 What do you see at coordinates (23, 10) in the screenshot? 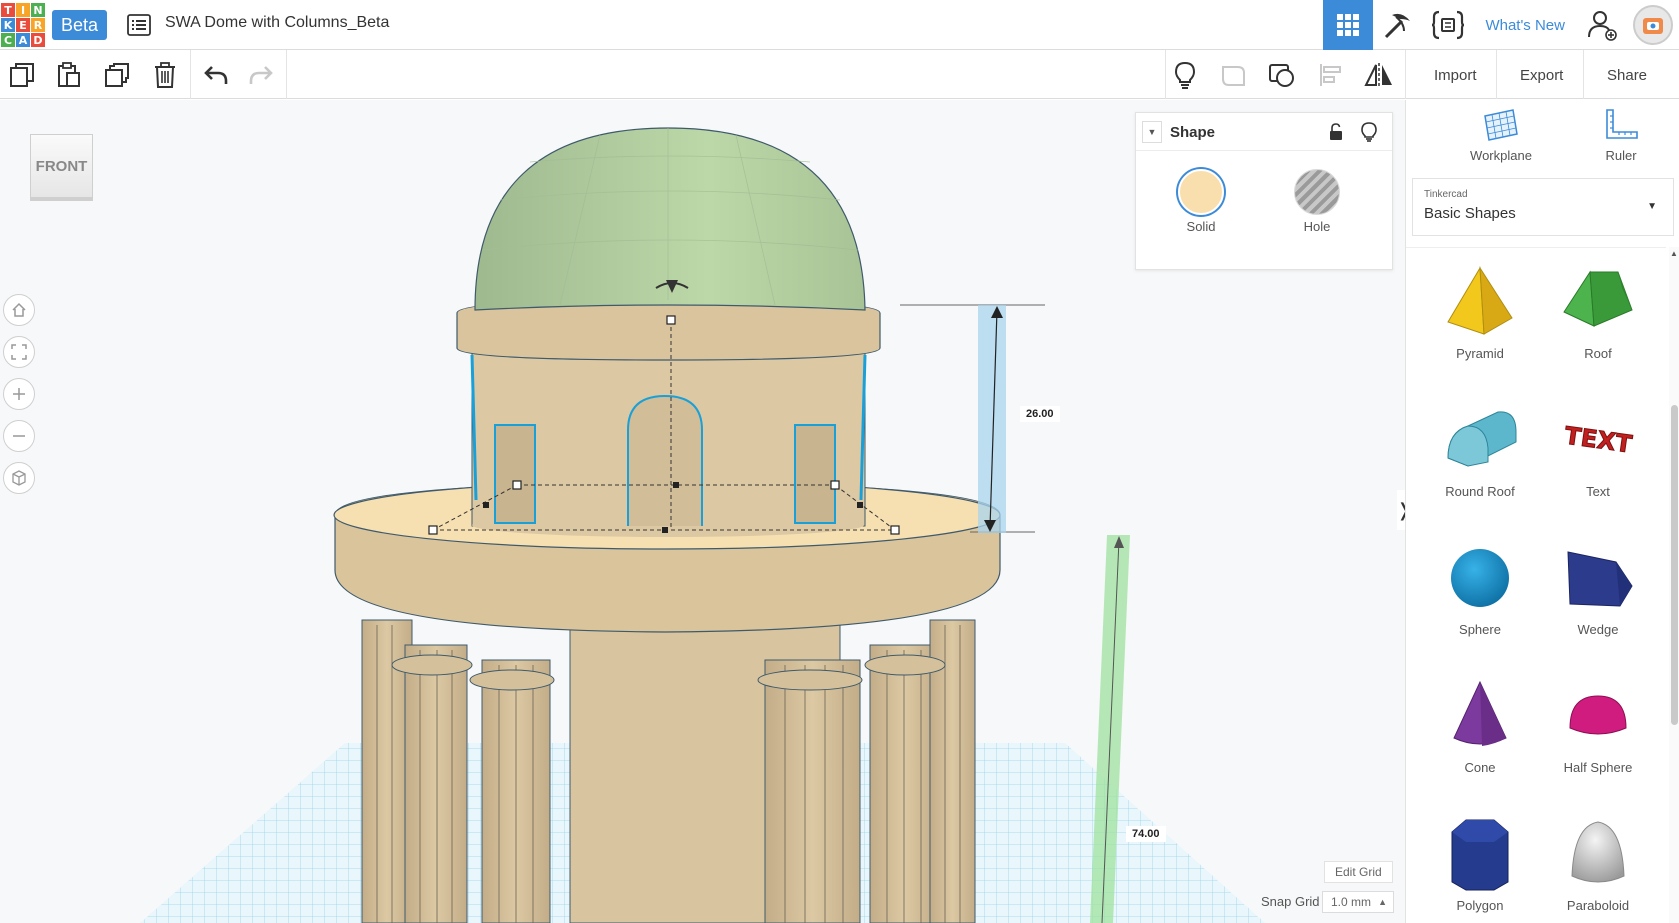
I see `logo-letter: I` at bounding box center [23, 10].